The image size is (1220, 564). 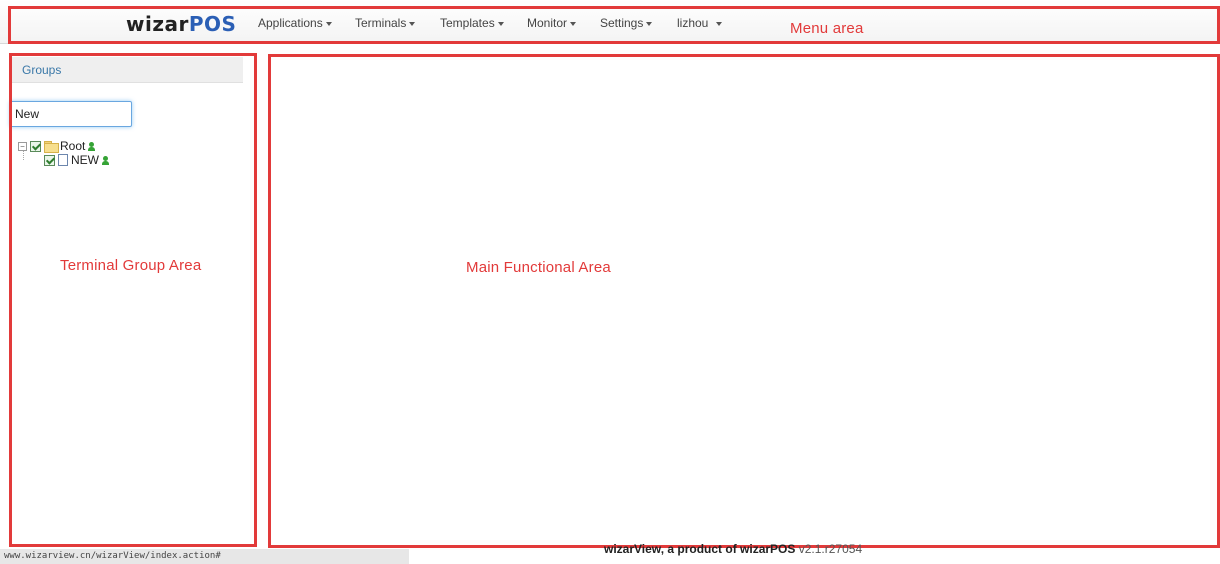 I want to click on footer-version: v2.1.r27054, so click(x=830, y=549).